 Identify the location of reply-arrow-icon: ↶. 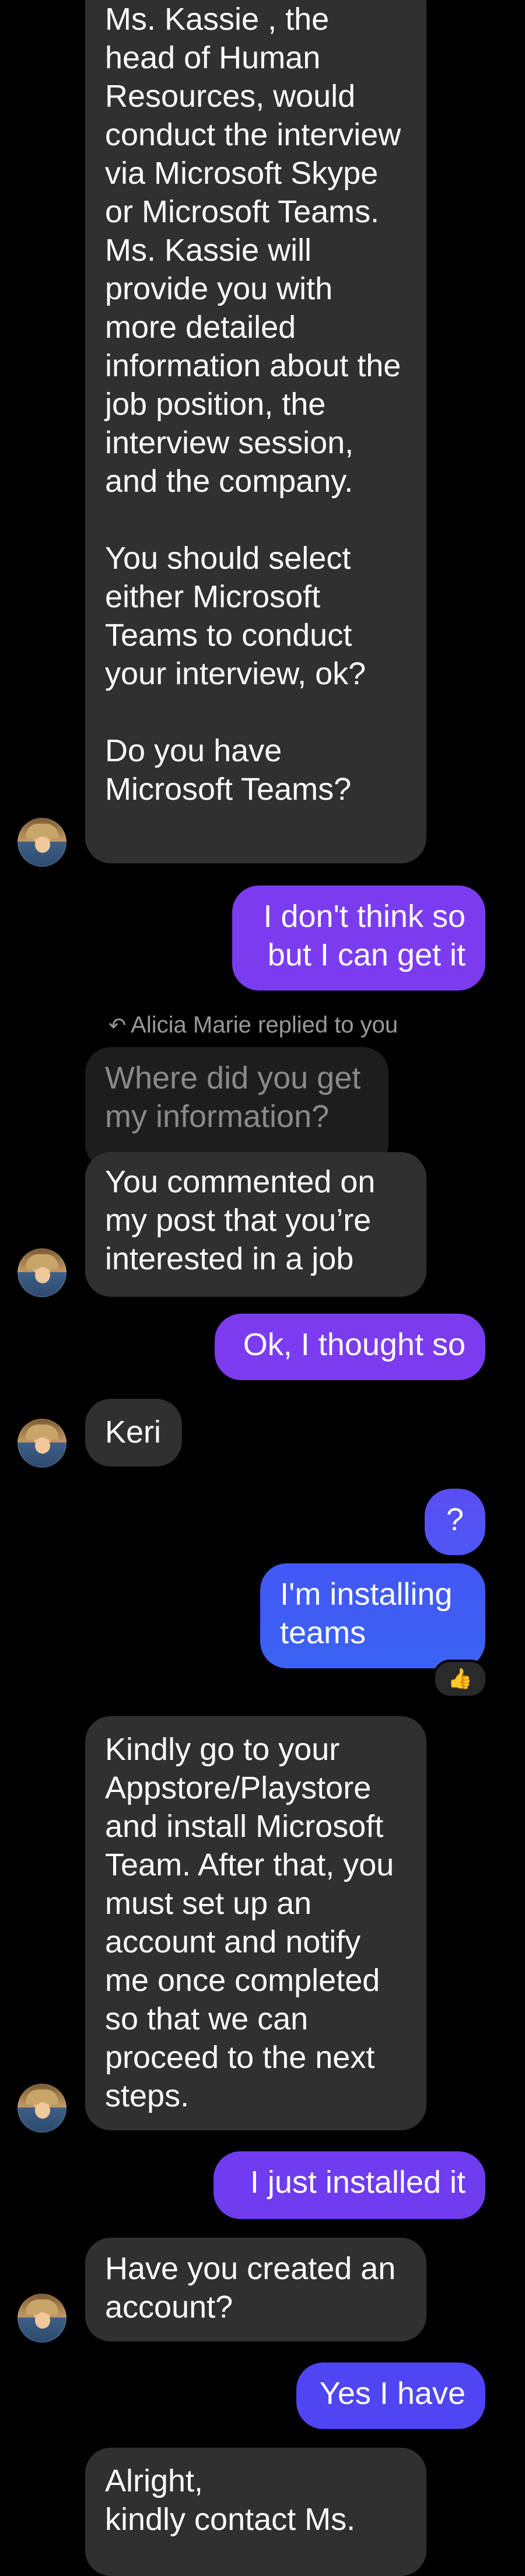
(117, 1025).